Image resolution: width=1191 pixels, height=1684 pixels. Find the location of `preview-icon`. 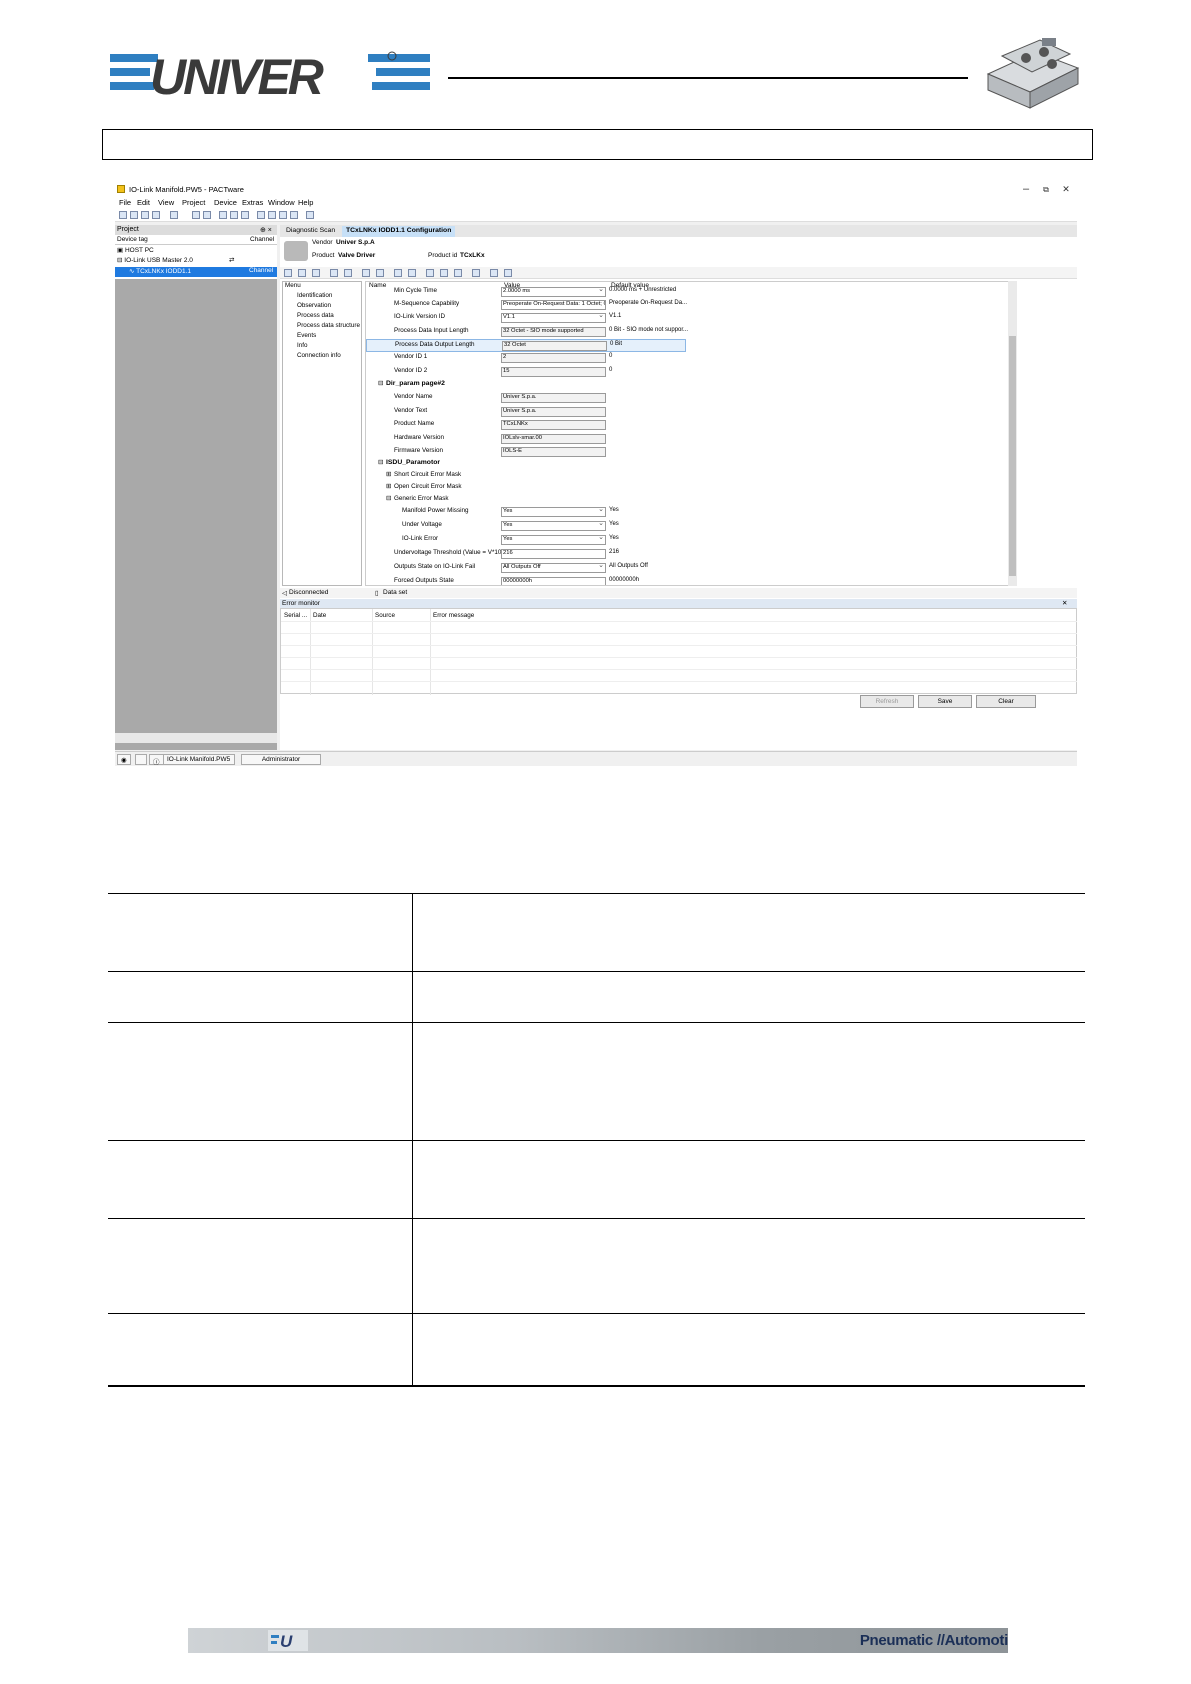

preview-icon is located at coordinates (174, 215).